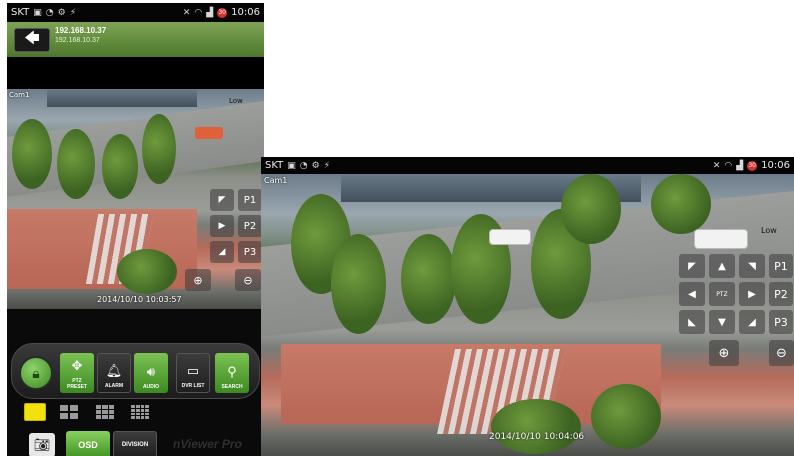 The height and width of the screenshot is (456, 794). I want to click on dvr-list-button: ▭ DVR LIST, so click(193, 373).